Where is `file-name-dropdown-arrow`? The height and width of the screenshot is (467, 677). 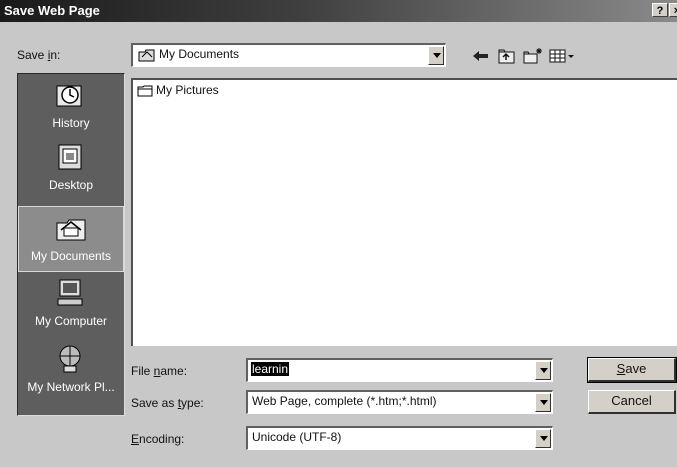
file-name-dropdown-arrow is located at coordinates (543, 370).